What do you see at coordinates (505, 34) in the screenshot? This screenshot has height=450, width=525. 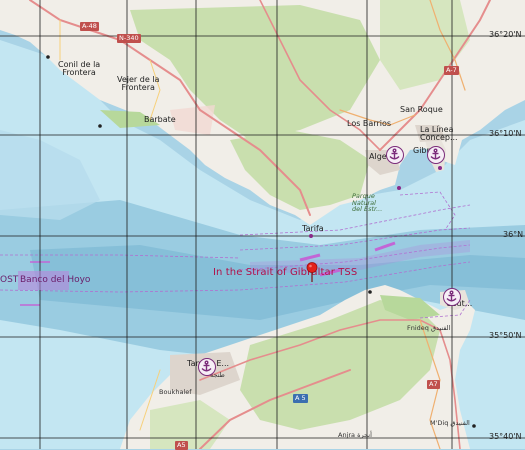 I see `lat-label-36-20: 36°20'N` at bounding box center [505, 34].